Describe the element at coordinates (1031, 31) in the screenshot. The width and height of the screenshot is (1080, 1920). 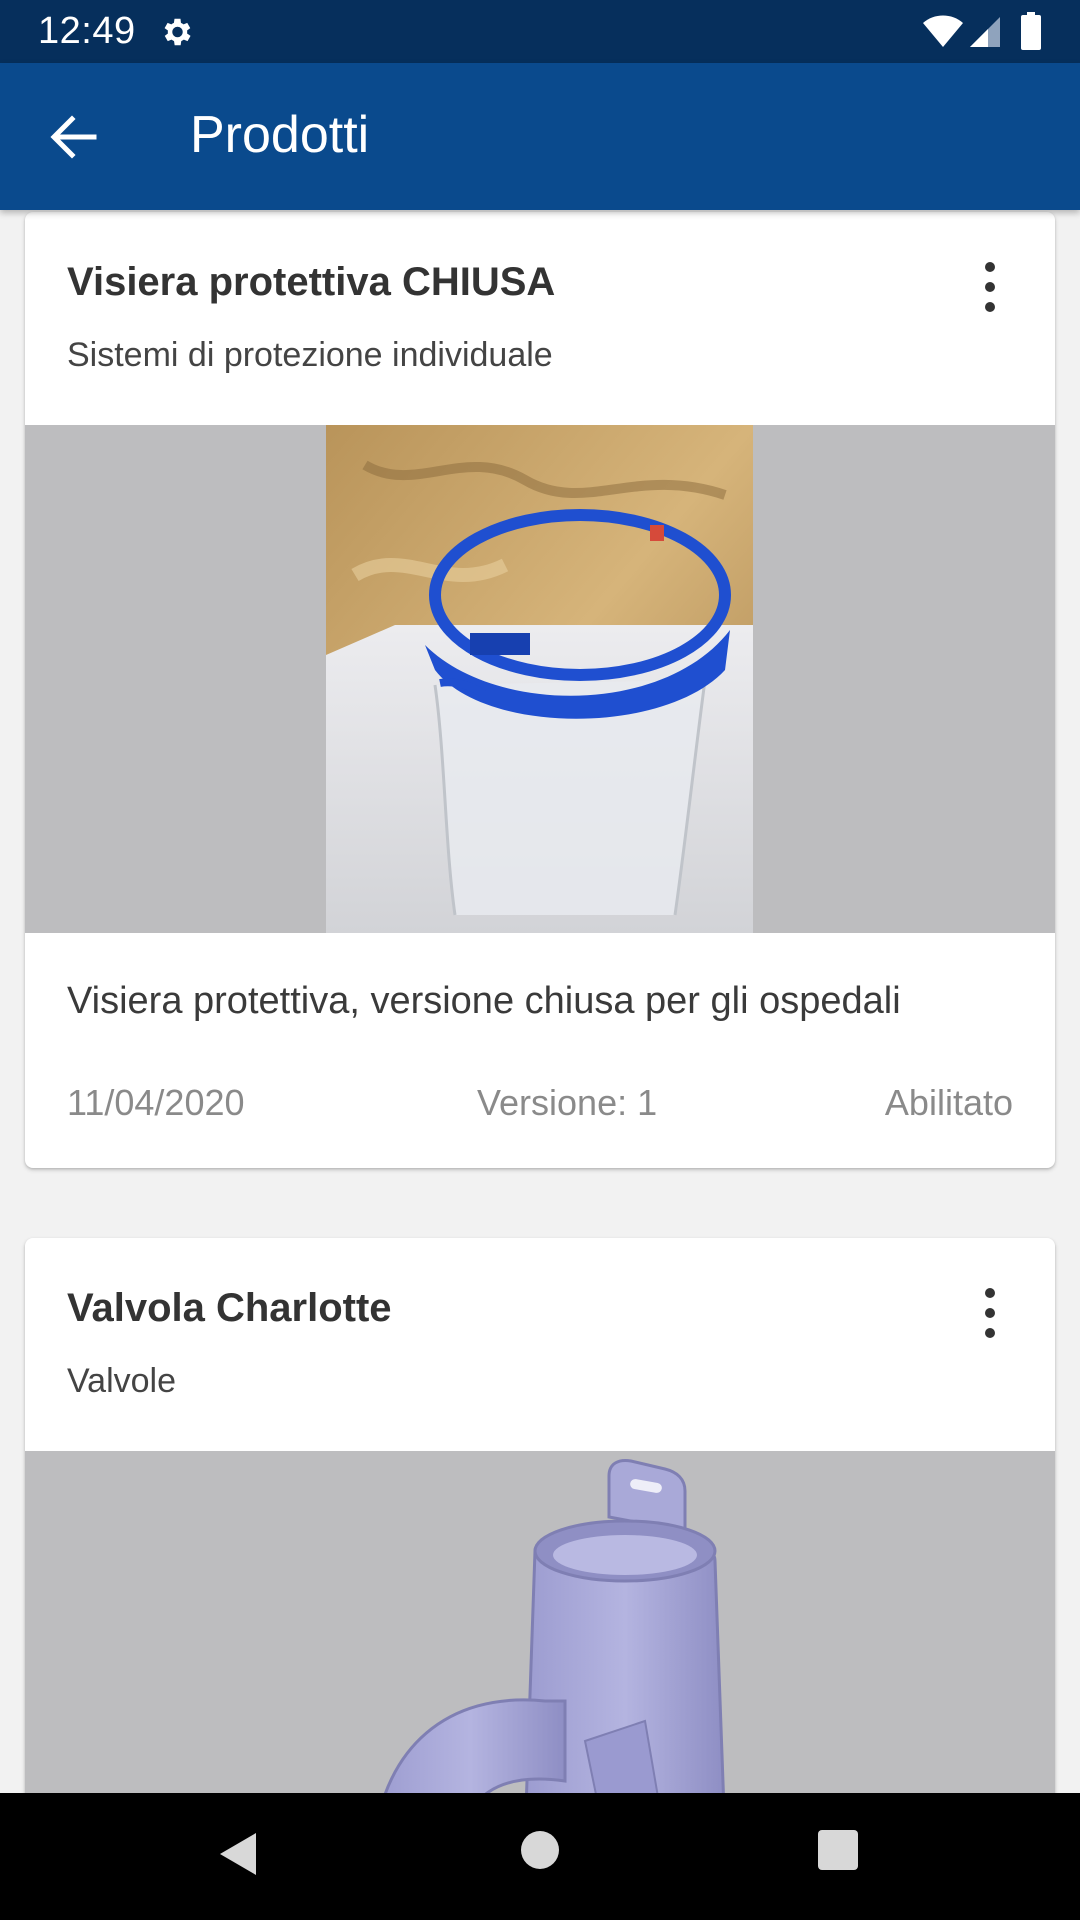
I see `battery-icon` at that location.